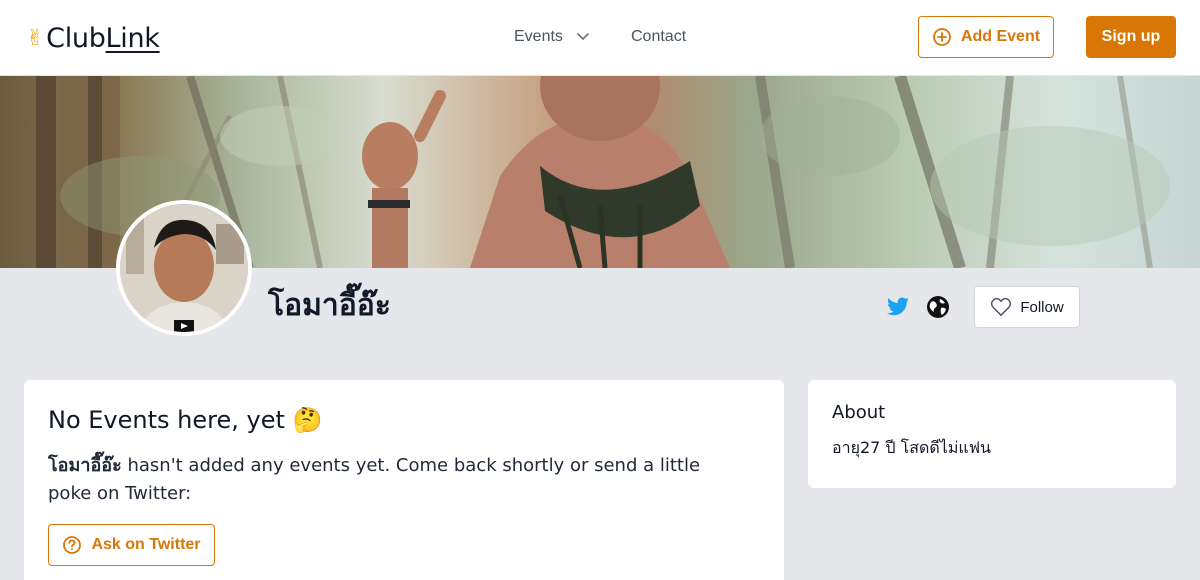 The width and height of the screenshot is (1200, 580). What do you see at coordinates (76, 38) in the screenshot?
I see `logo-text-club: Club` at bounding box center [76, 38].